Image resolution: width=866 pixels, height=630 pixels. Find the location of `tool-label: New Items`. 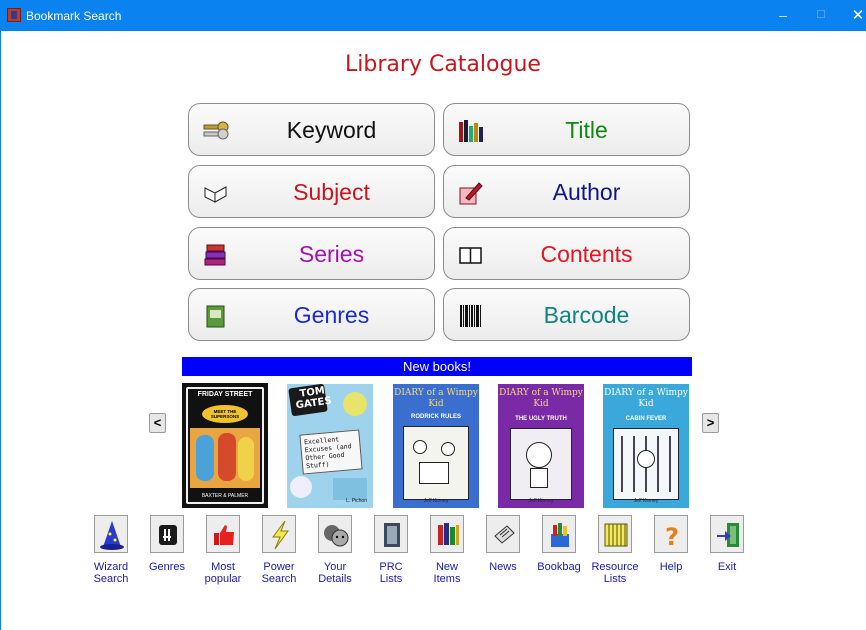

tool-label: New Items is located at coordinates (447, 573).